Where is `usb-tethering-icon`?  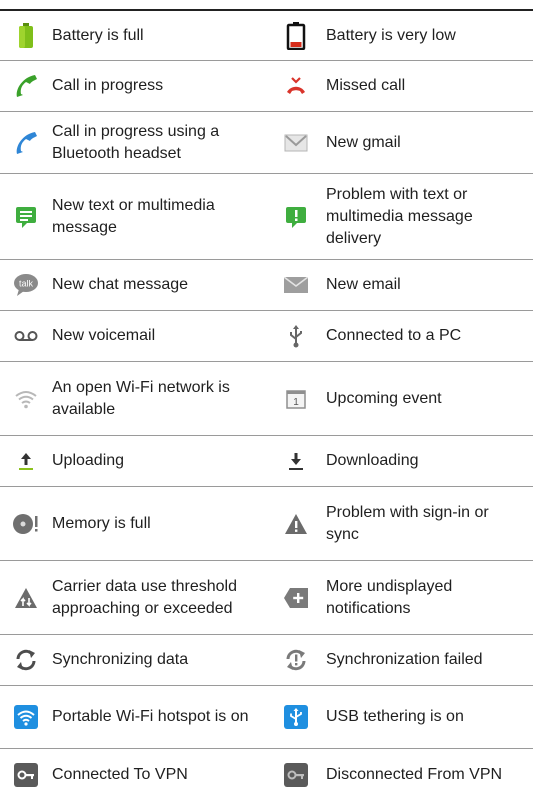 usb-tethering-icon is located at coordinates (296, 717).